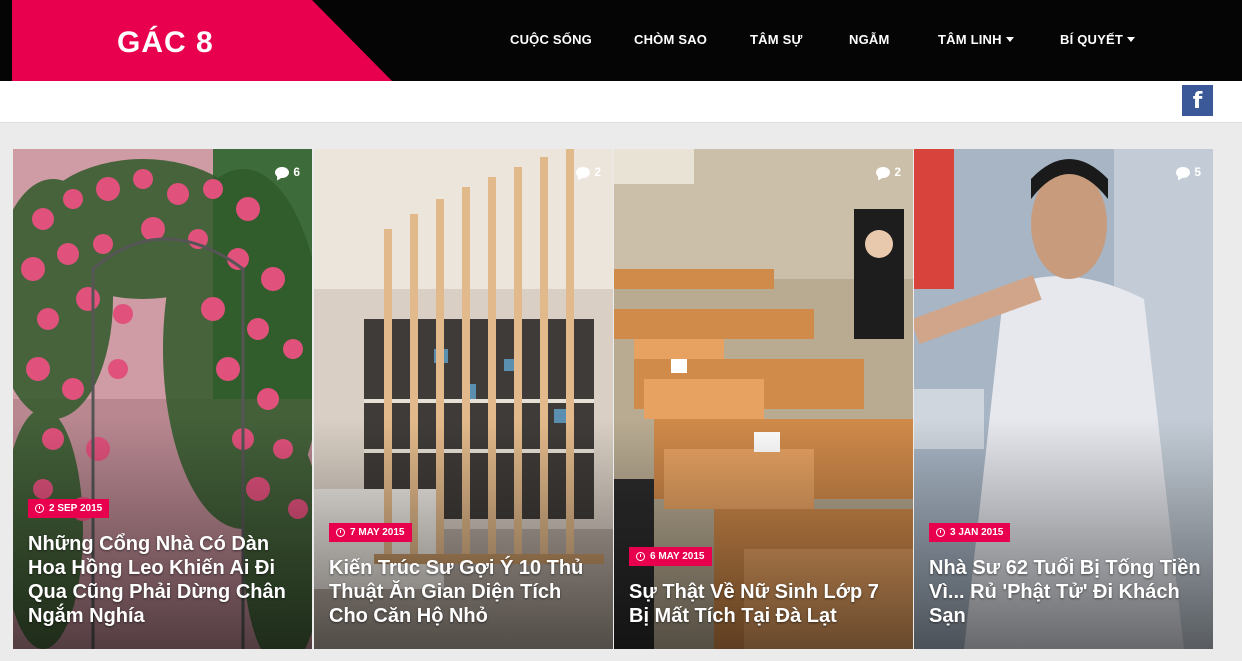 The image size is (1242, 661). Describe the element at coordinates (165, 43) in the screenshot. I see `site-logo: GÁC 8` at that location.